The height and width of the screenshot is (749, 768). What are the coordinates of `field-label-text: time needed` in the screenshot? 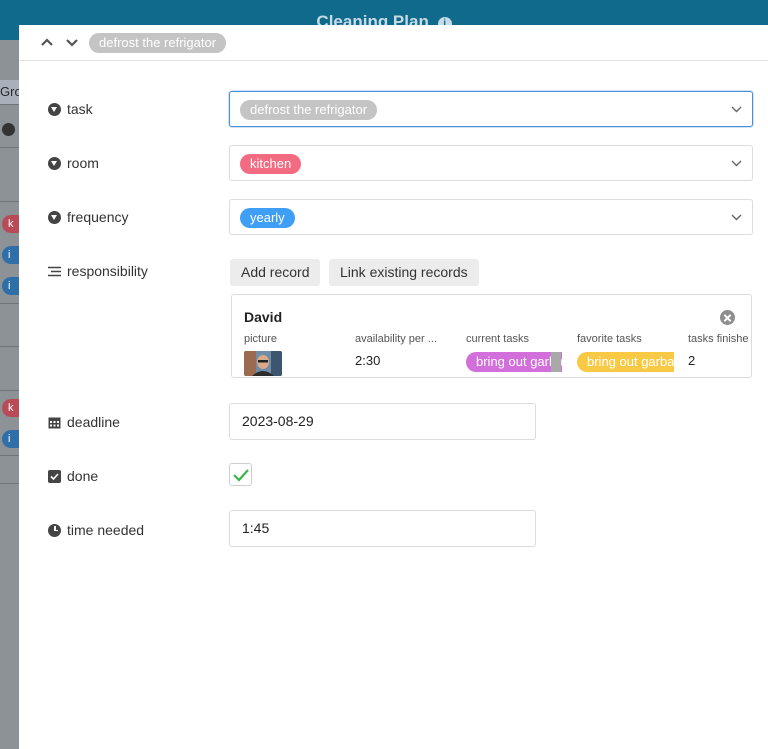 It's located at (106, 530).